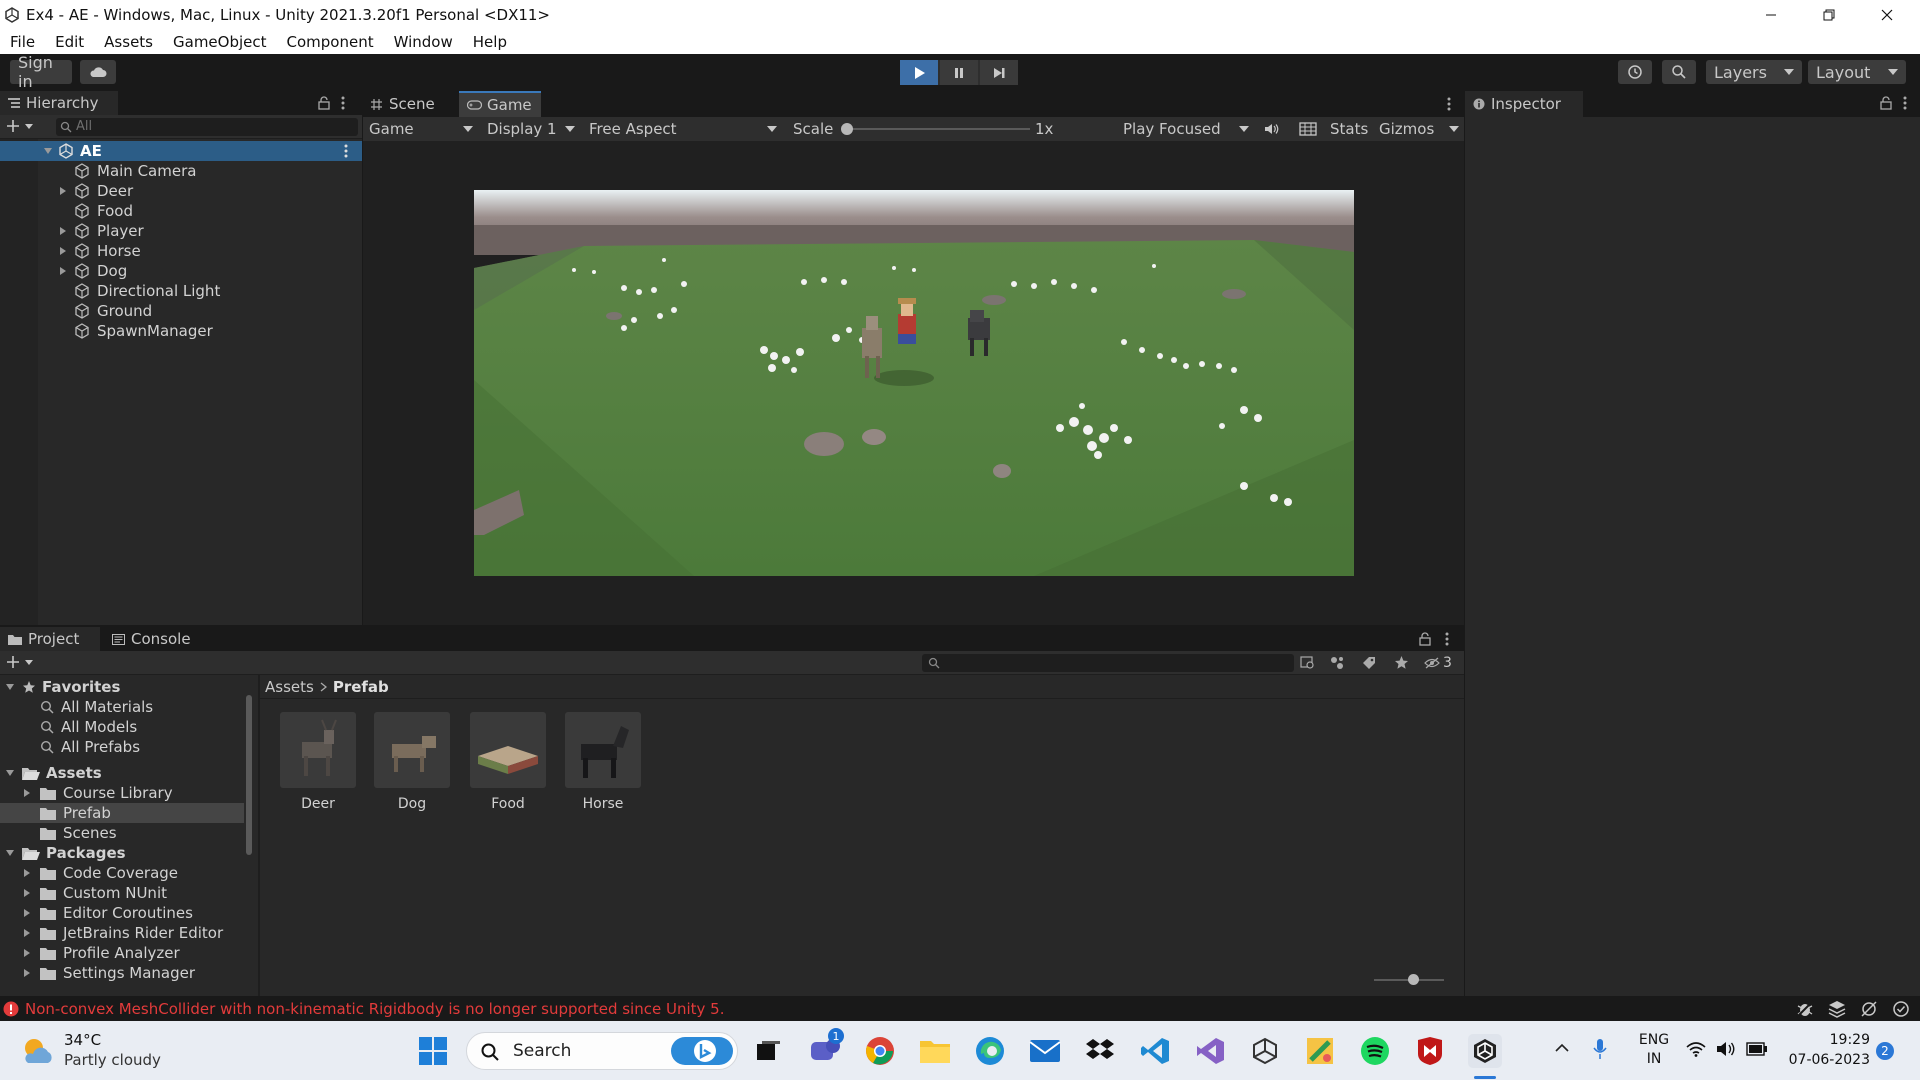 This screenshot has height=1080, width=1920. Describe the element at coordinates (1210, 1051) in the screenshot. I see `visual-studio-icon` at that location.